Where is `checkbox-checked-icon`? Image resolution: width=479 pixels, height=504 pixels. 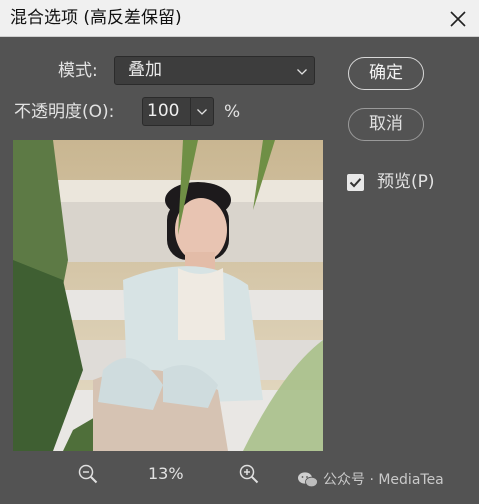
checkbox-checked-icon is located at coordinates (355, 183).